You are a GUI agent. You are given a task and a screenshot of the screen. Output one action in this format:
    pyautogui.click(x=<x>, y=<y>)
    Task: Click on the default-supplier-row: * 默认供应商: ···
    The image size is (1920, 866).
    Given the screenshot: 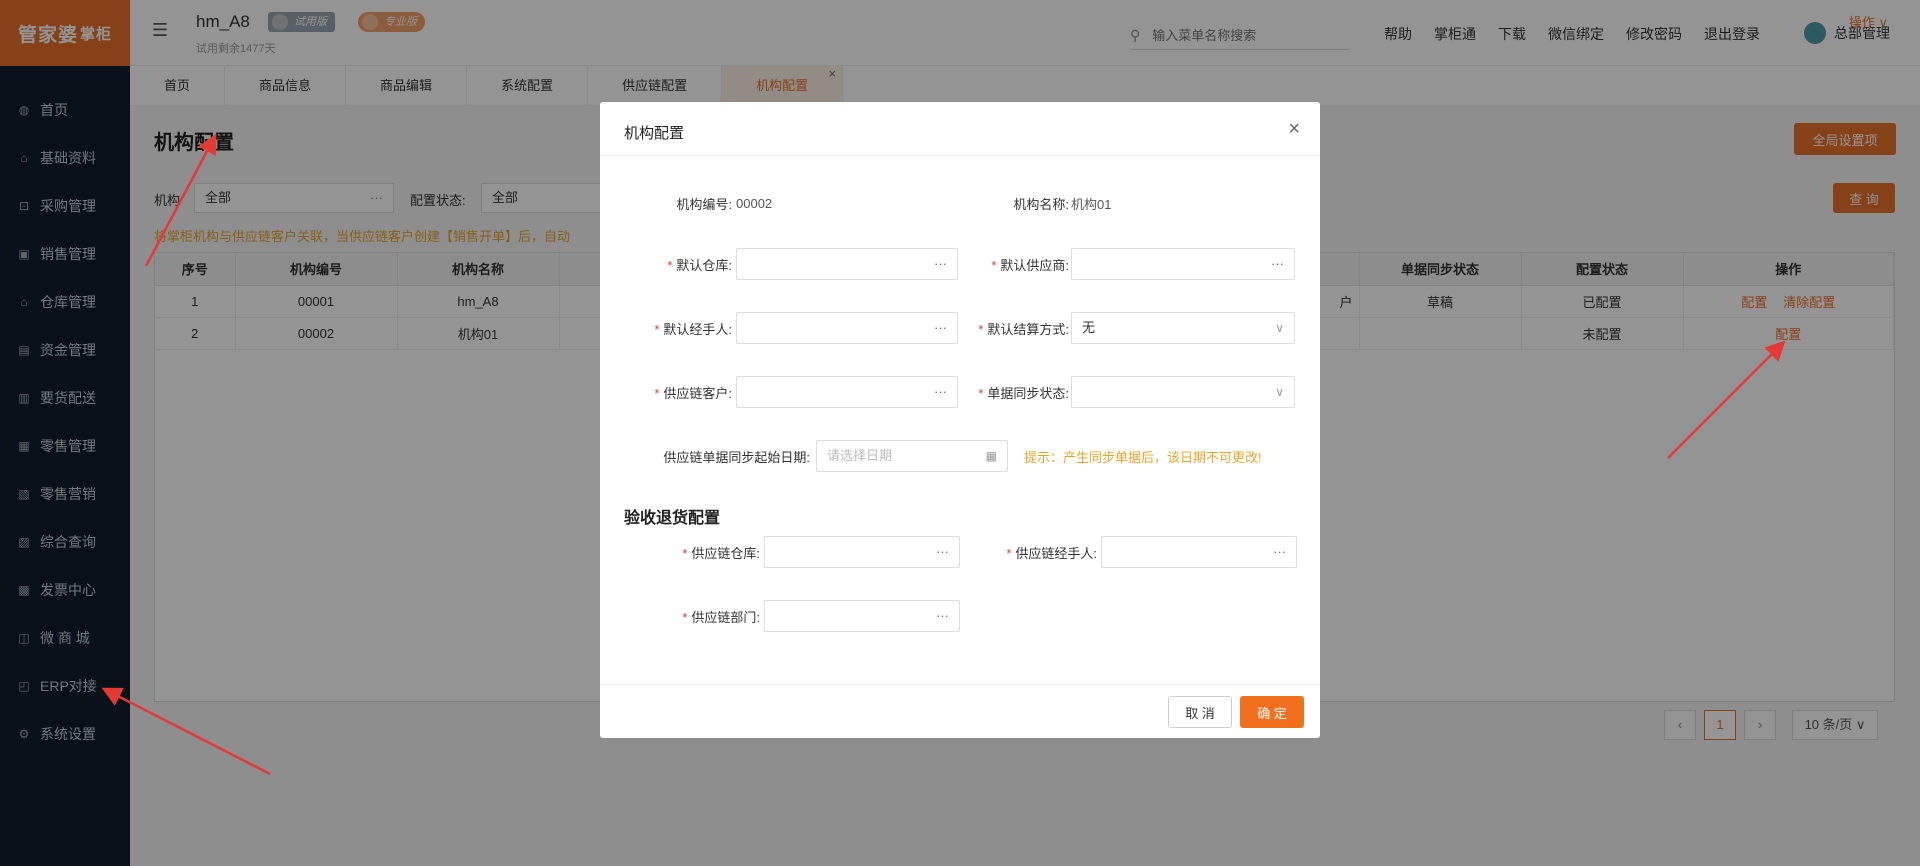 What is the action you would take?
    pyautogui.click(x=1115, y=264)
    